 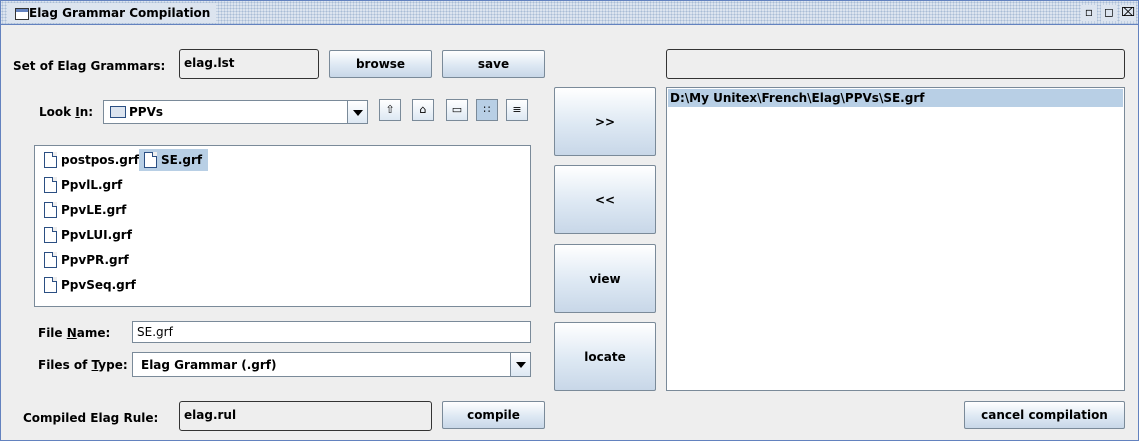 What do you see at coordinates (74, 333) in the screenshot?
I see `file-name-label: File Name:` at bounding box center [74, 333].